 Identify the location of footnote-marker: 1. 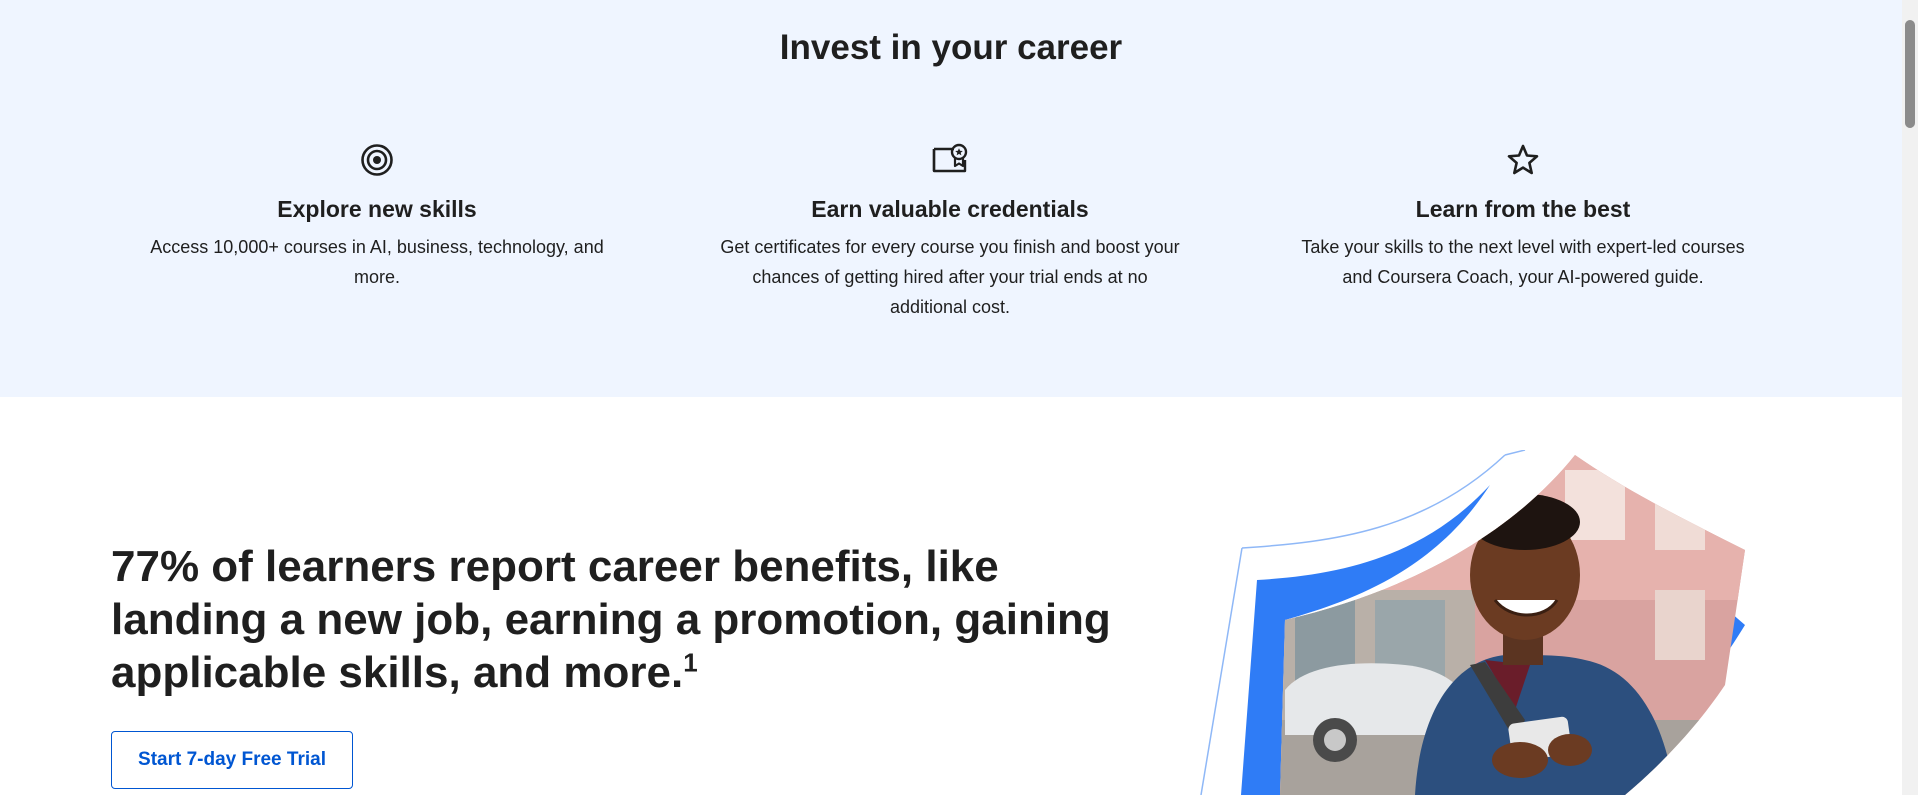
(690, 662).